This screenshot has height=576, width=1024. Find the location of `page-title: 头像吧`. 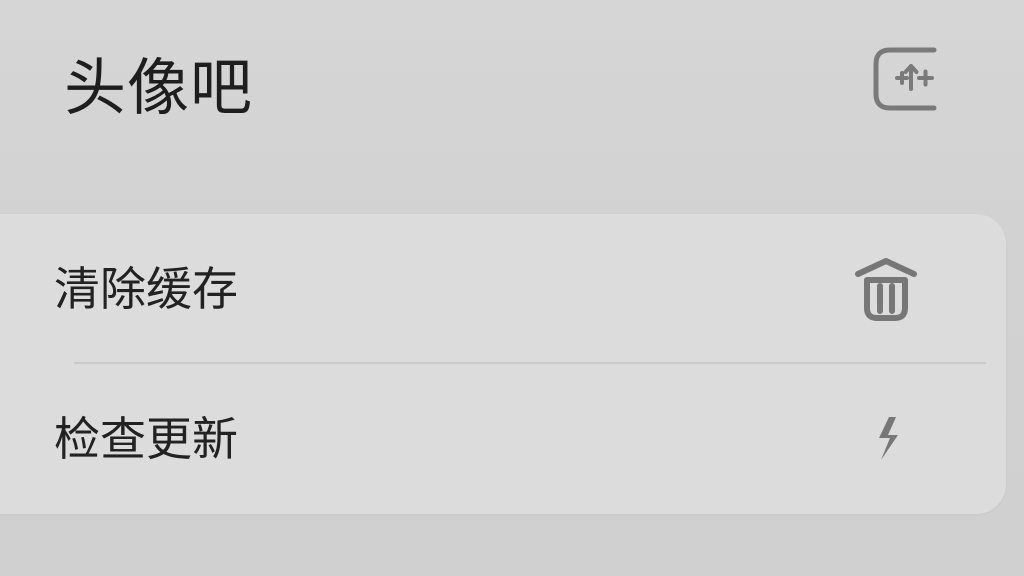

page-title: 头像吧 is located at coordinates (159, 87).